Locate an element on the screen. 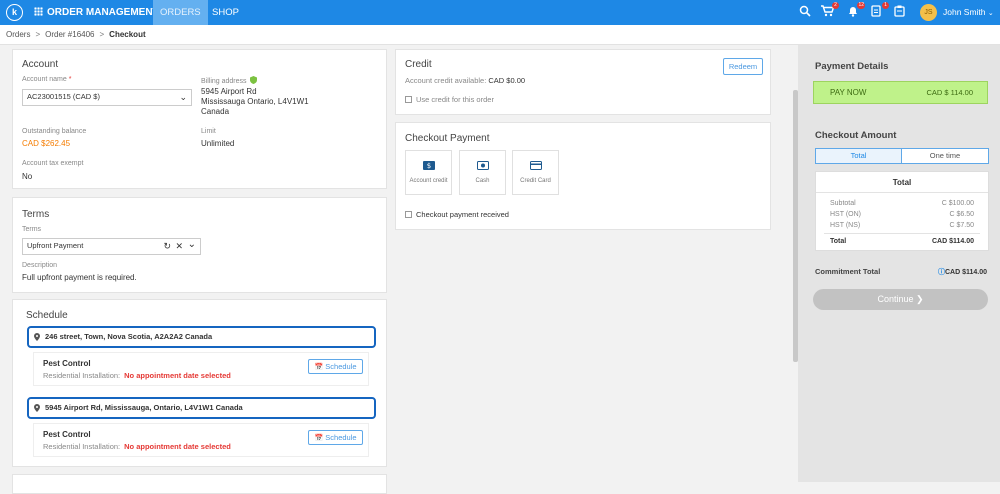 The height and width of the screenshot is (494, 1000). divider is located at coordinates (902, 233).